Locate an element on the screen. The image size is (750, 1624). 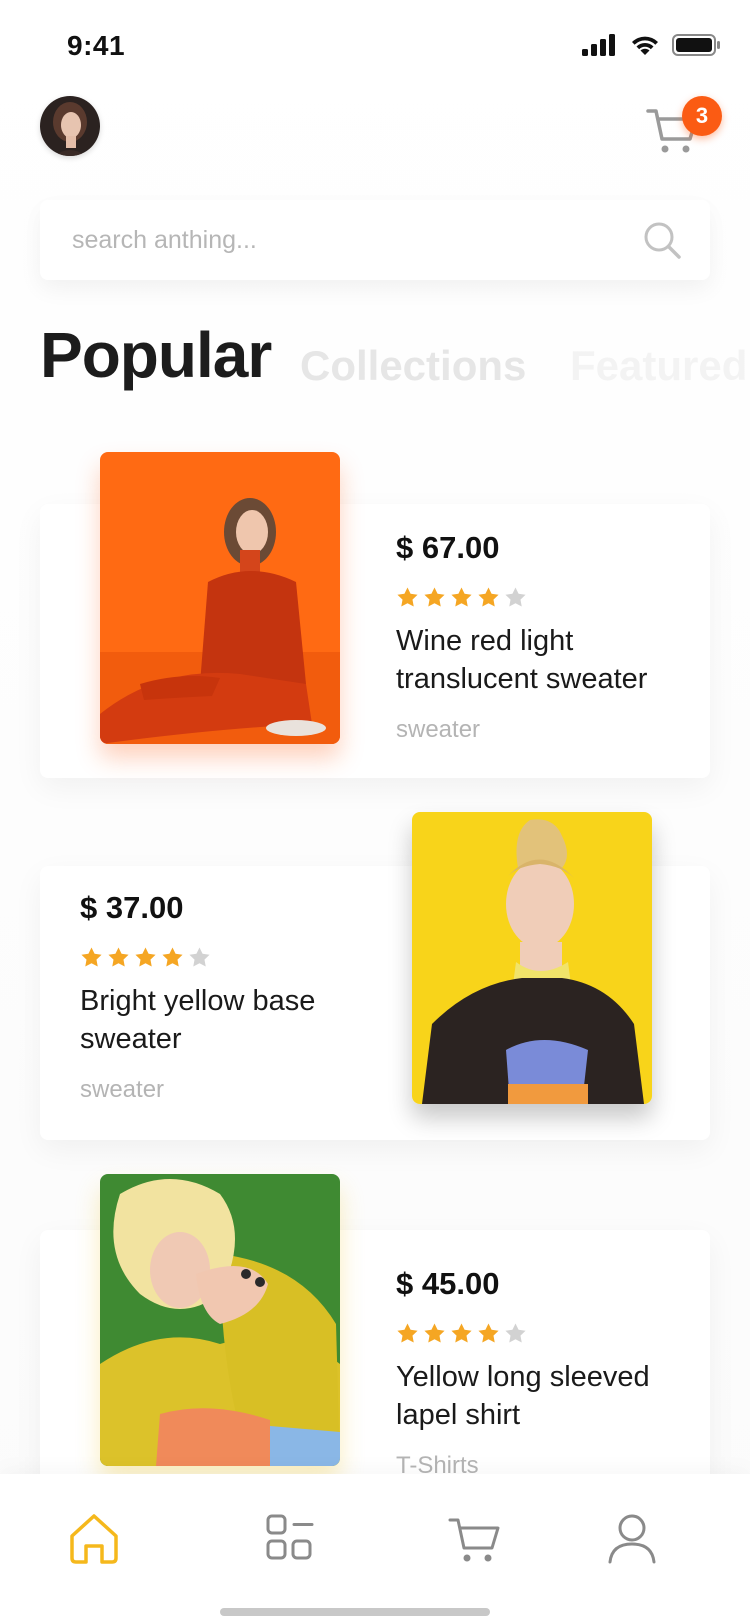
nav-cart is located at coordinates (476, 1540).